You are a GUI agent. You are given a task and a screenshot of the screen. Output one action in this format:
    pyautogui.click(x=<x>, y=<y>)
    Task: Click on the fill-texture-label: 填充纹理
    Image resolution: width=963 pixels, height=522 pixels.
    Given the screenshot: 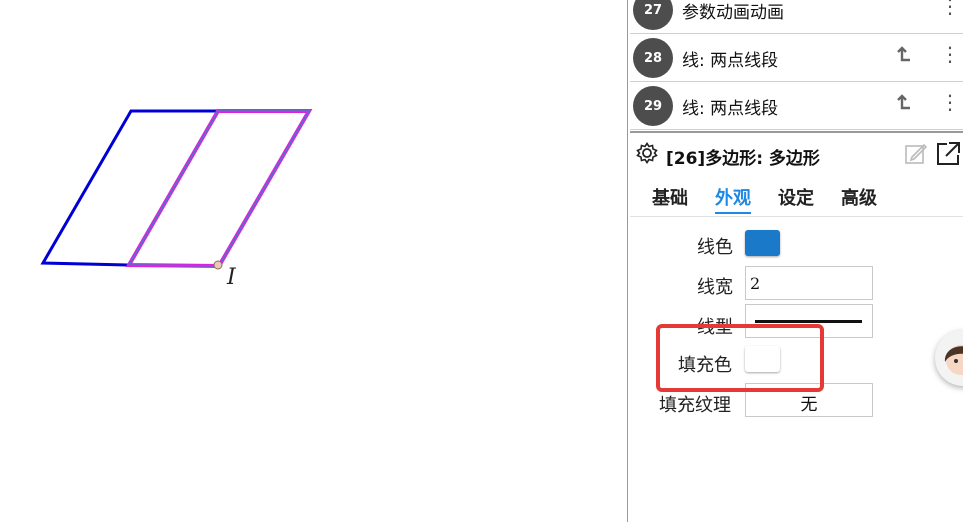 What is the action you would take?
    pyautogui.click(x=695, y=405)
    